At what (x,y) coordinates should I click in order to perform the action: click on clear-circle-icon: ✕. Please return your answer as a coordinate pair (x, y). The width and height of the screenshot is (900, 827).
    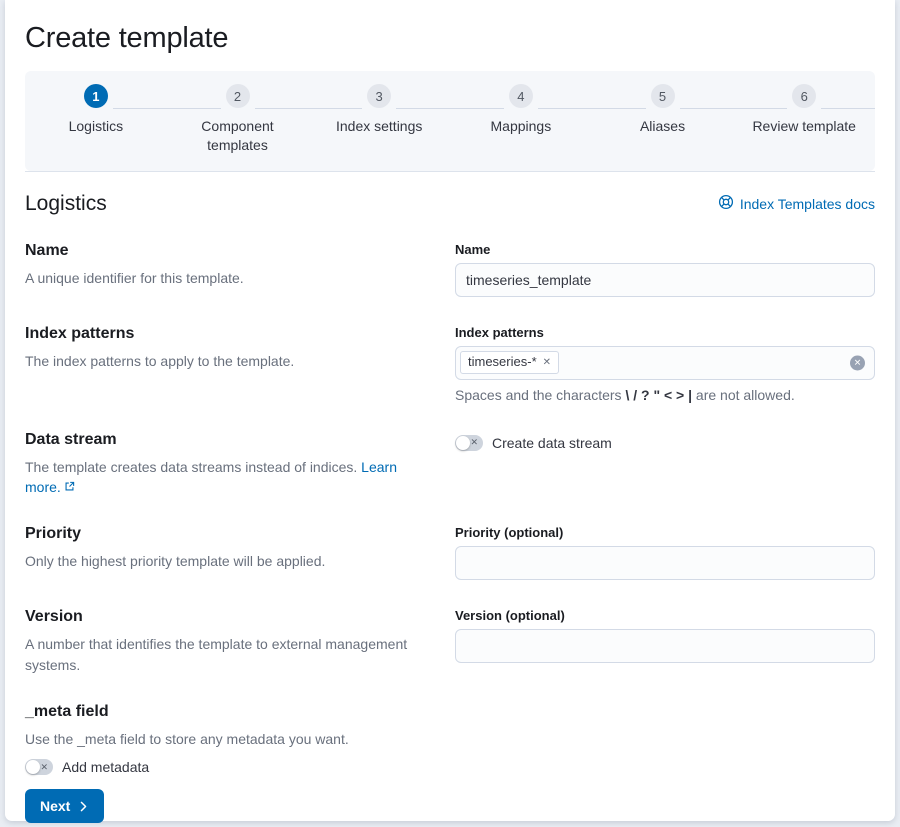
    Looking at the image, I should click on (857, 363).